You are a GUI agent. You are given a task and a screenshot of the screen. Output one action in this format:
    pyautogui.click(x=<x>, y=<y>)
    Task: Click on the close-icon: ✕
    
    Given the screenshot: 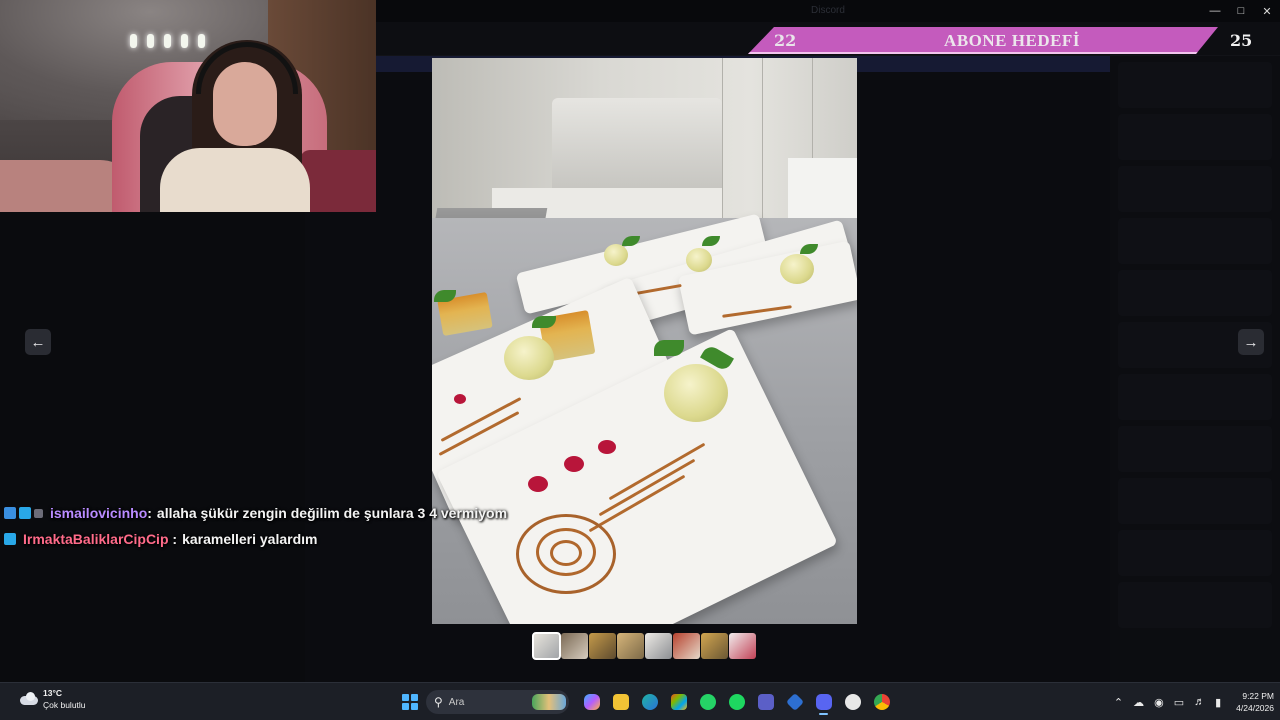 What is the action you would take?
    pyautogui.click(x=1267, y=11)
    